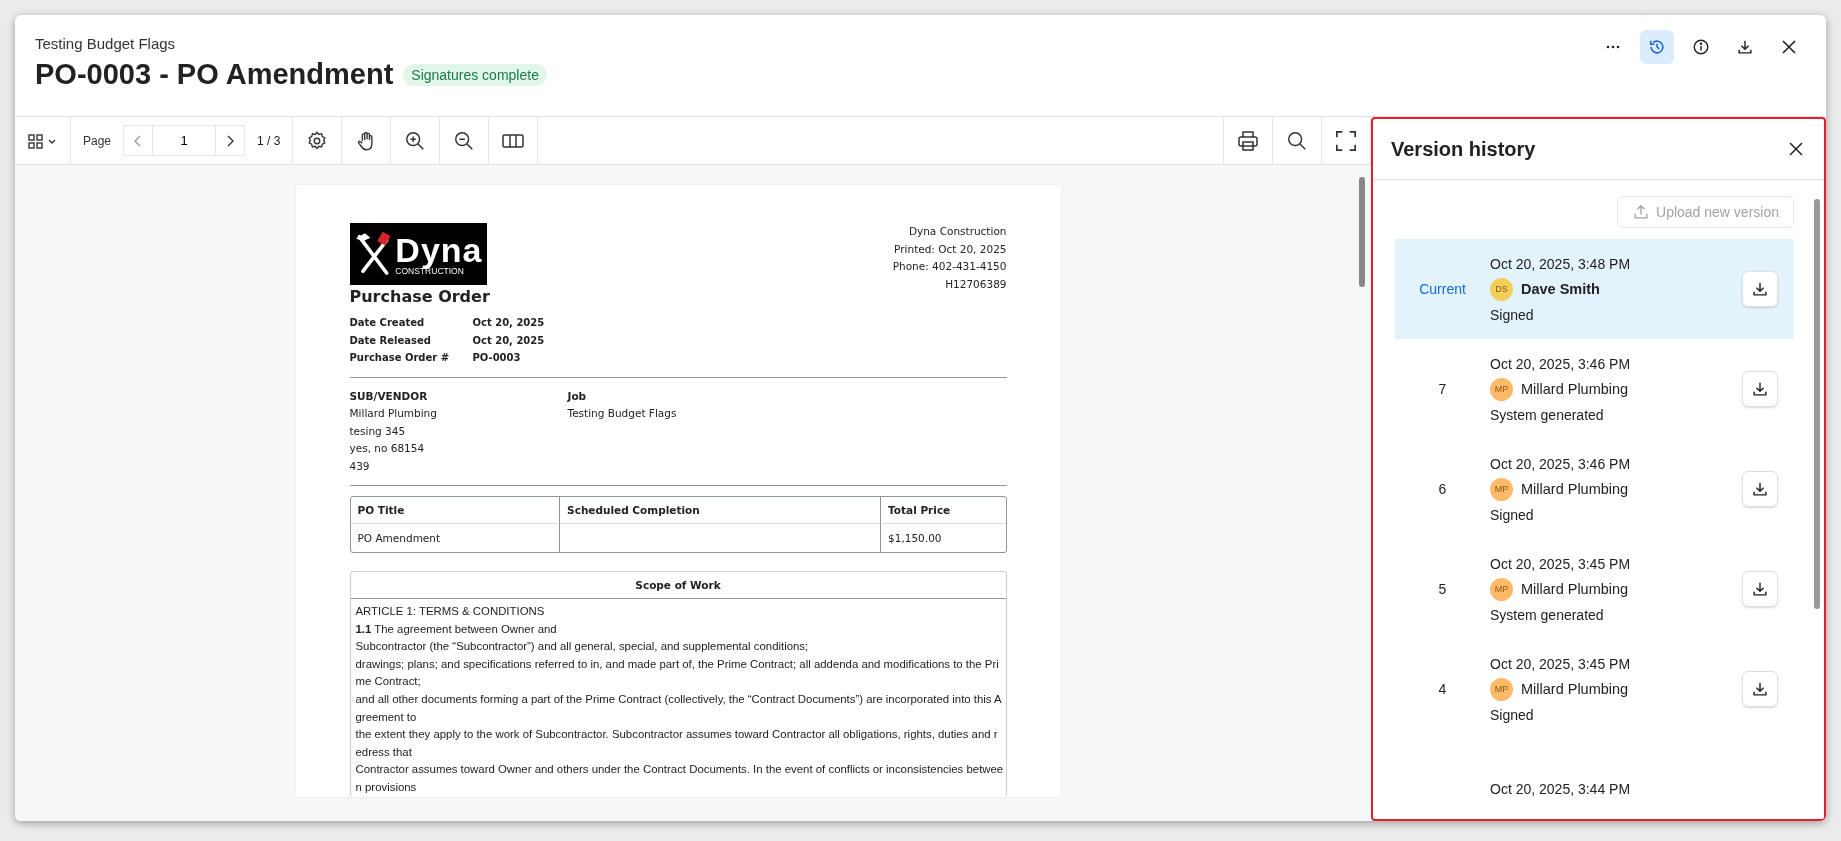 This screenshot has height=841, width=1841. What do you see at coordinates (1561, 789) in the screenshot?
I see `version-date: Oct 20, 2025, 3:44 PM` at bounding box center [1561, 789].